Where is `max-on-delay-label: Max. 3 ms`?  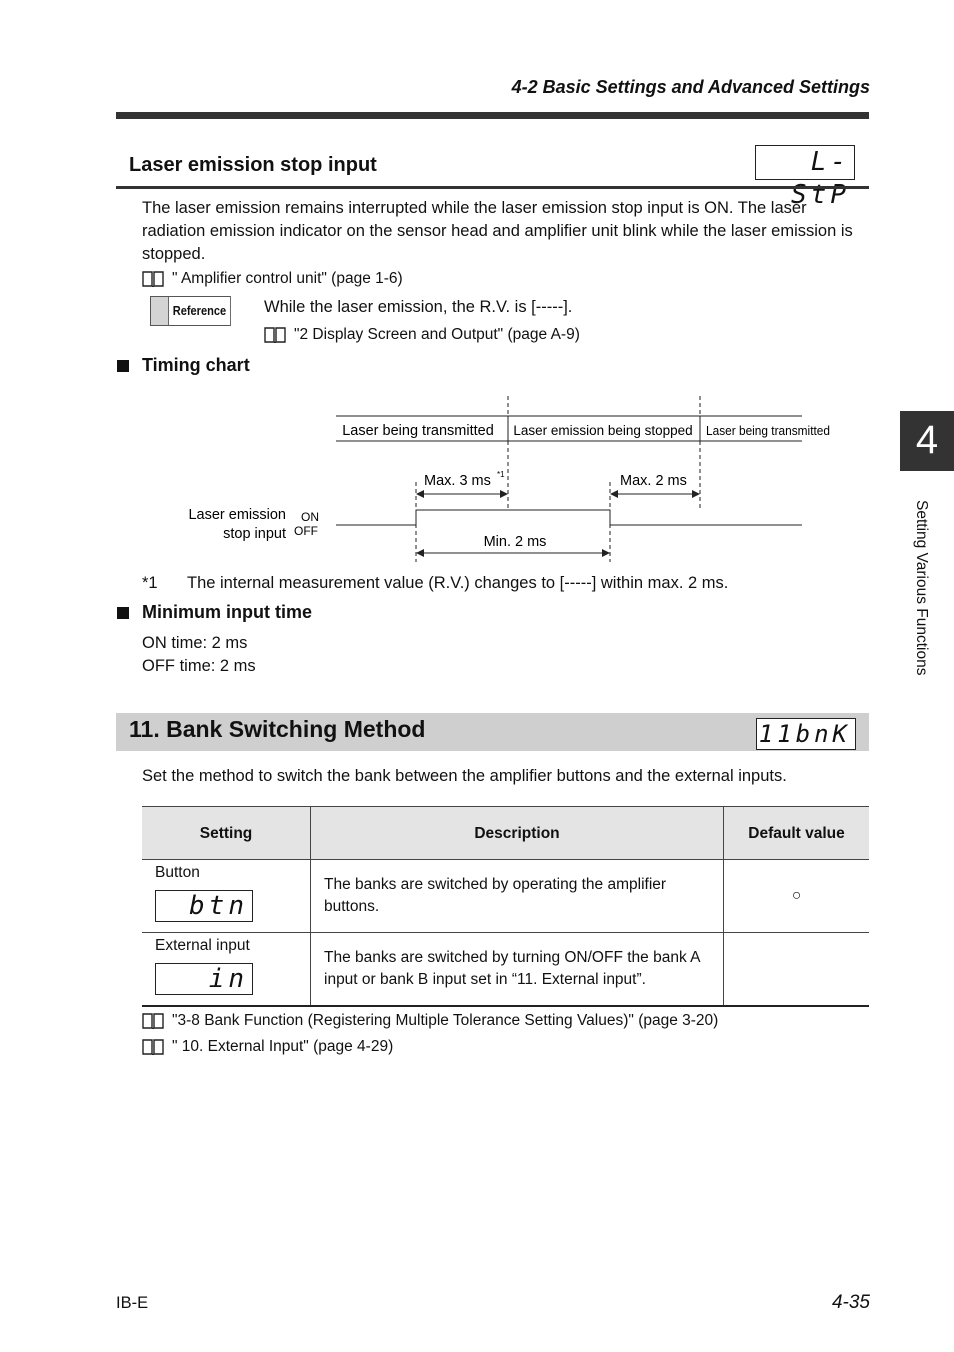 max-on-delay-label: Max. 3 ms is located at coordinates (457, 481).